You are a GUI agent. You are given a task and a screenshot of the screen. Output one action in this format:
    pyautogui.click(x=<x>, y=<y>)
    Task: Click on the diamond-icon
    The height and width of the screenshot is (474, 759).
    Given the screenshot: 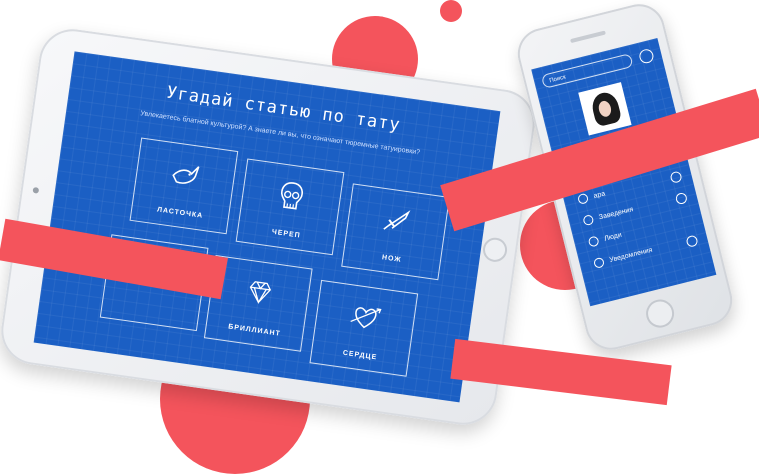 What is the action you would take?
    pyautogui.click(x=260, y=293)
    